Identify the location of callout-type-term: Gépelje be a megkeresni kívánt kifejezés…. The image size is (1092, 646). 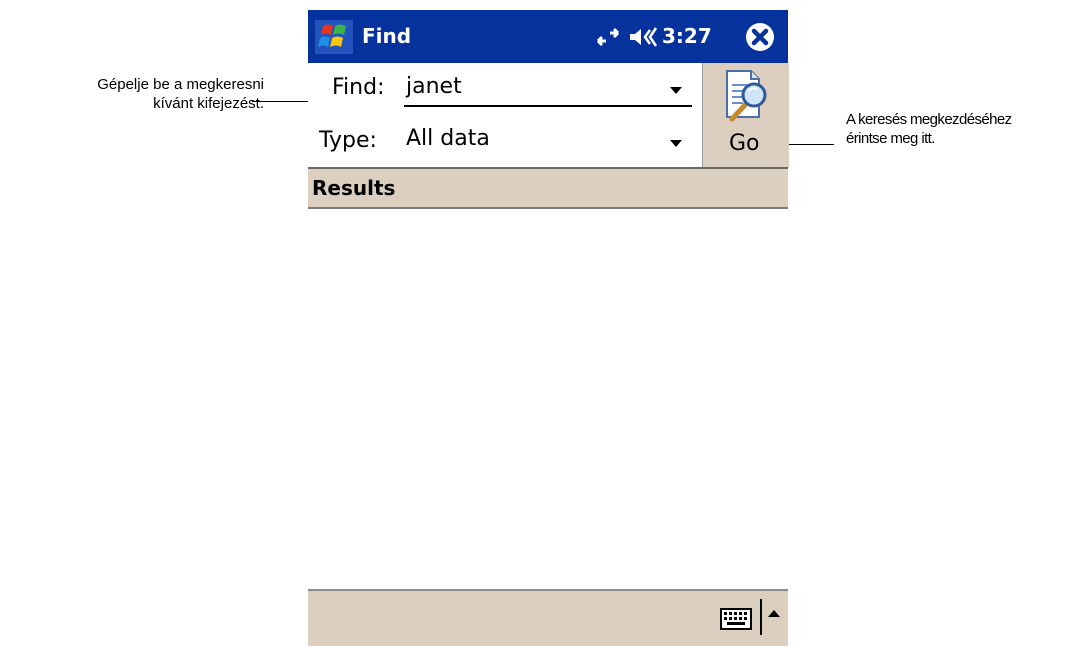
(132, 94).